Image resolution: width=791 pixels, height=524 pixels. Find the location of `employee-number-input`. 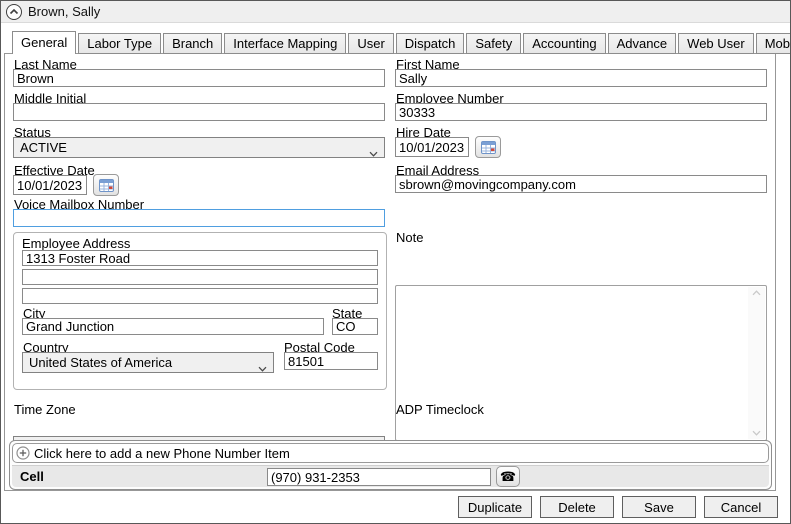

employee-number-input is located at coordinates (581, 112).